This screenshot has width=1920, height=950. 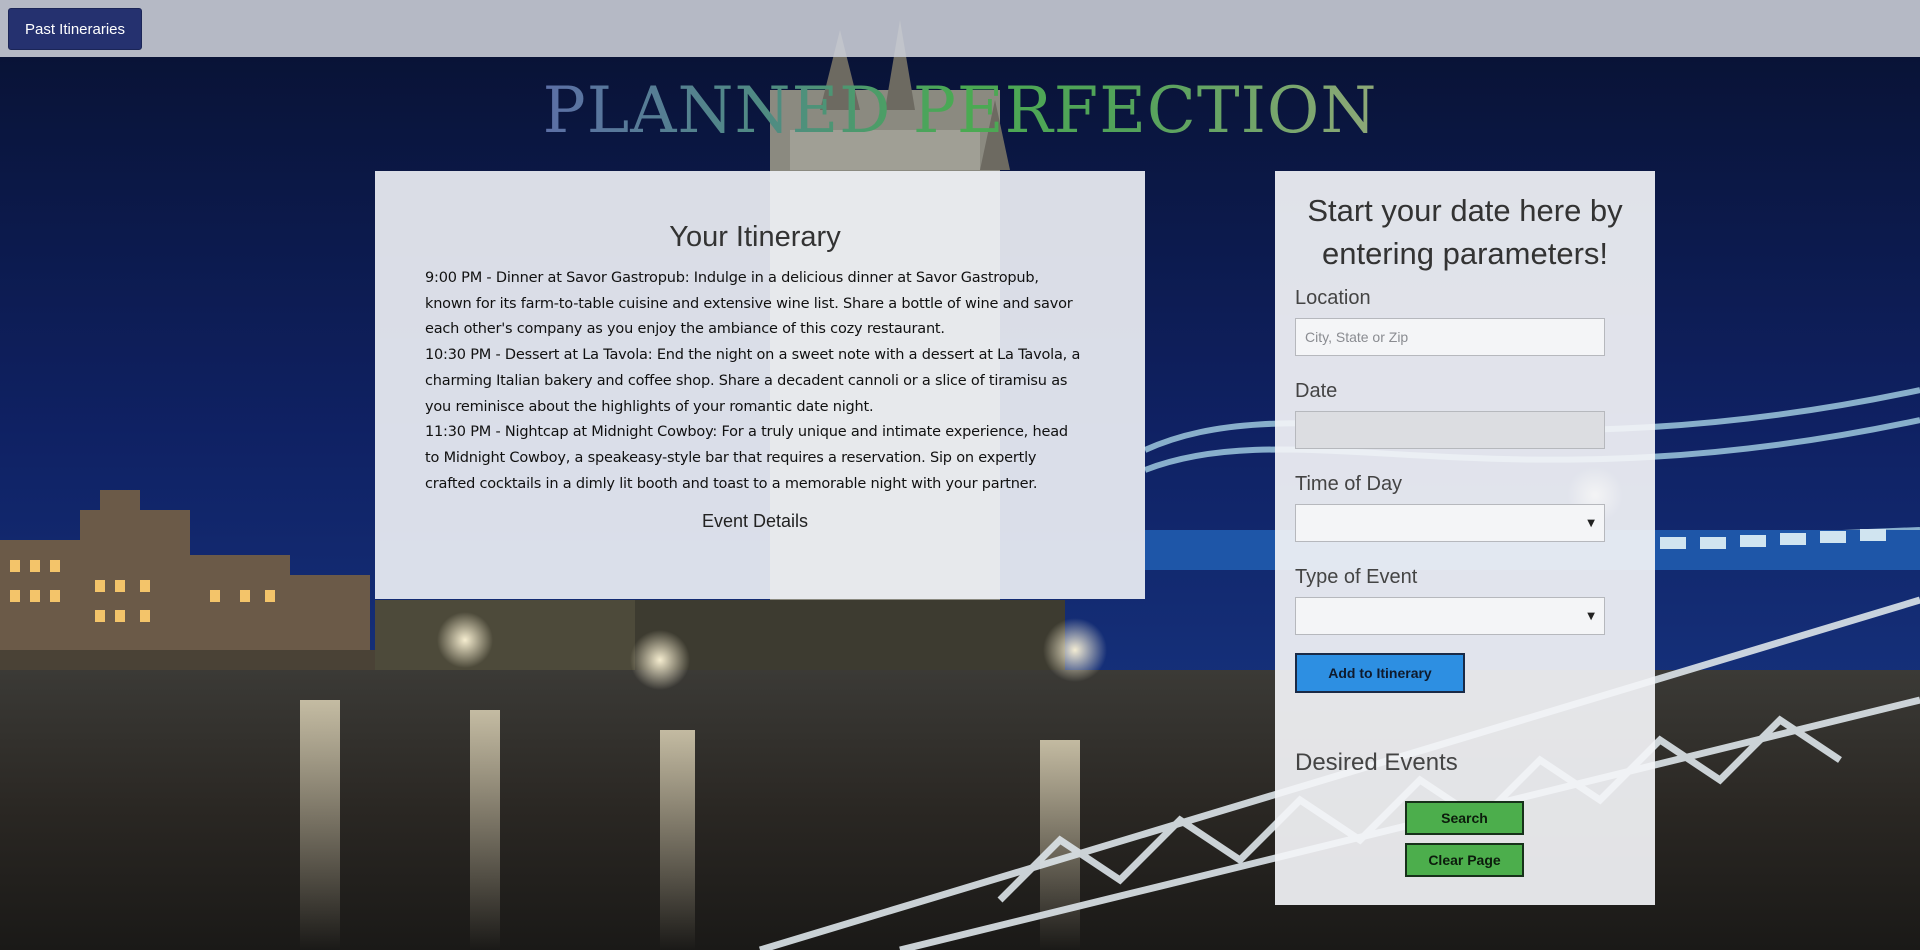 I want to click on location-input, so click(x=1450, y=337).